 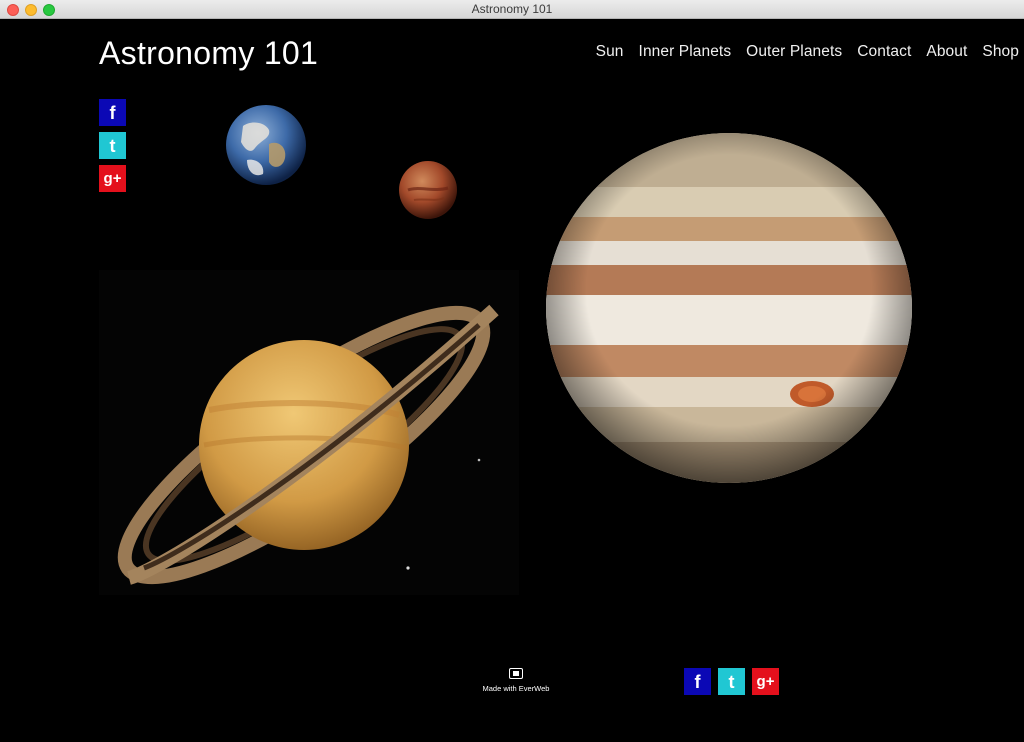 I want to click on nav-inner-planets: Inner Planets, so click(x=685, y=52).